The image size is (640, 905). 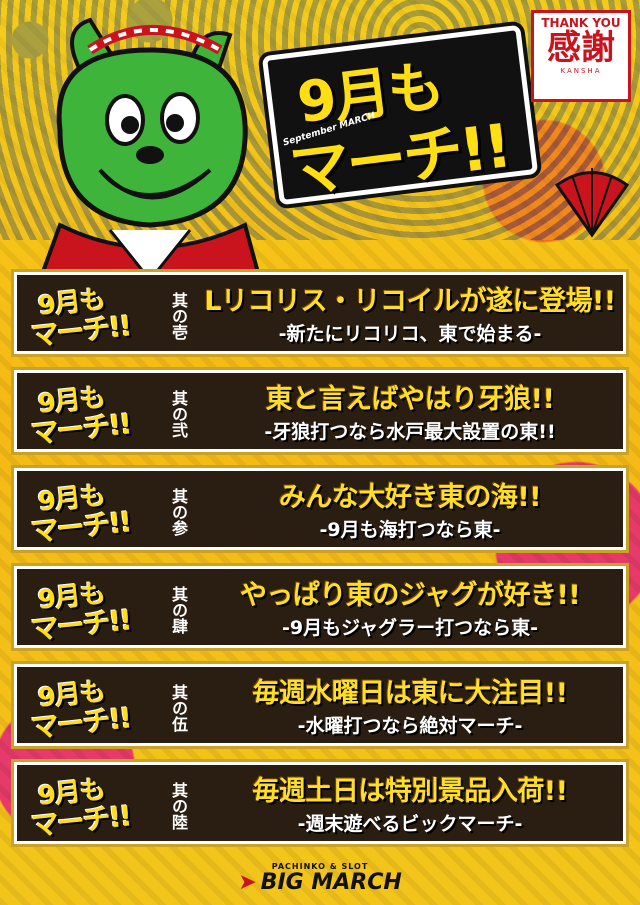 I want to click on row-headline: 東と言えばやはり牙狼!!, so click(x=410, y=399).